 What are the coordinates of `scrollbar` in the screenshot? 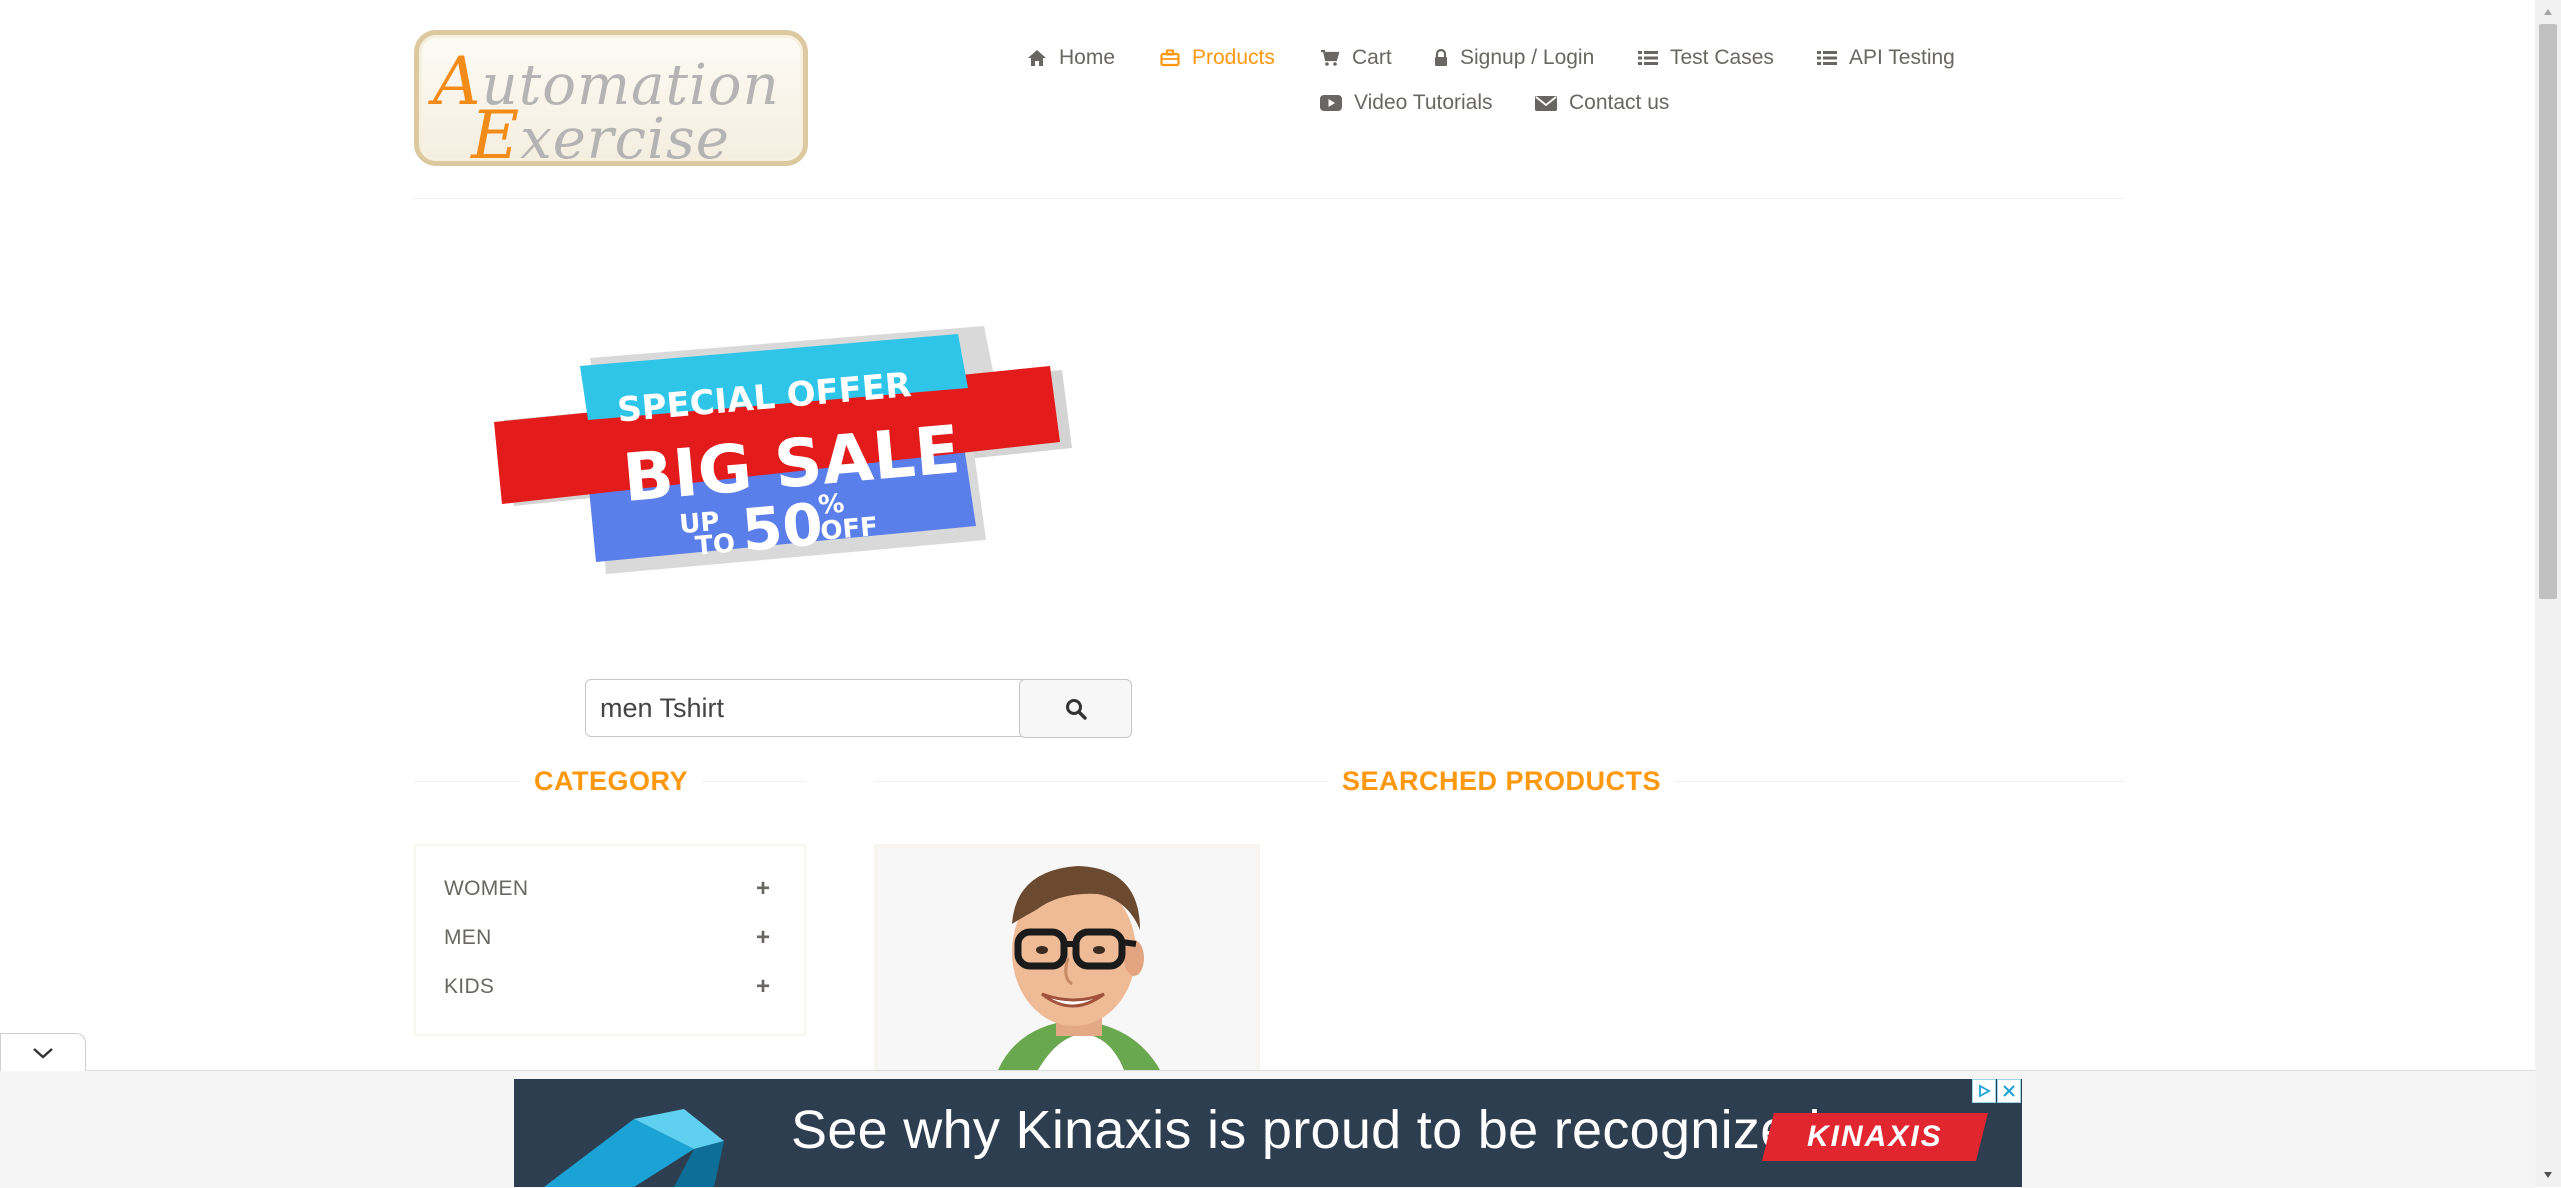 It's located at (2548, 593).